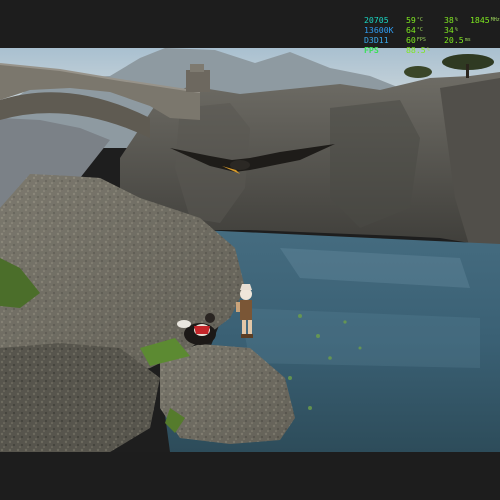  What do you see at coordinates (371, 50) in the screenshot?
I see `fps-label: FPS` at bounding box center [371, 50].